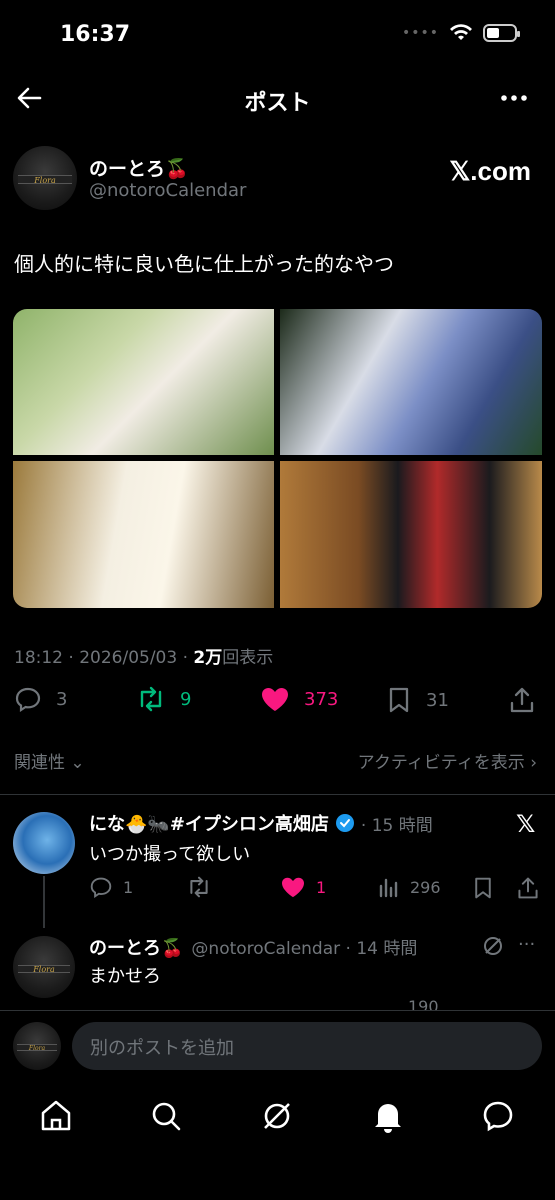  I want to click on reply-text: いつか撮って欲しい, so click(170, 854).